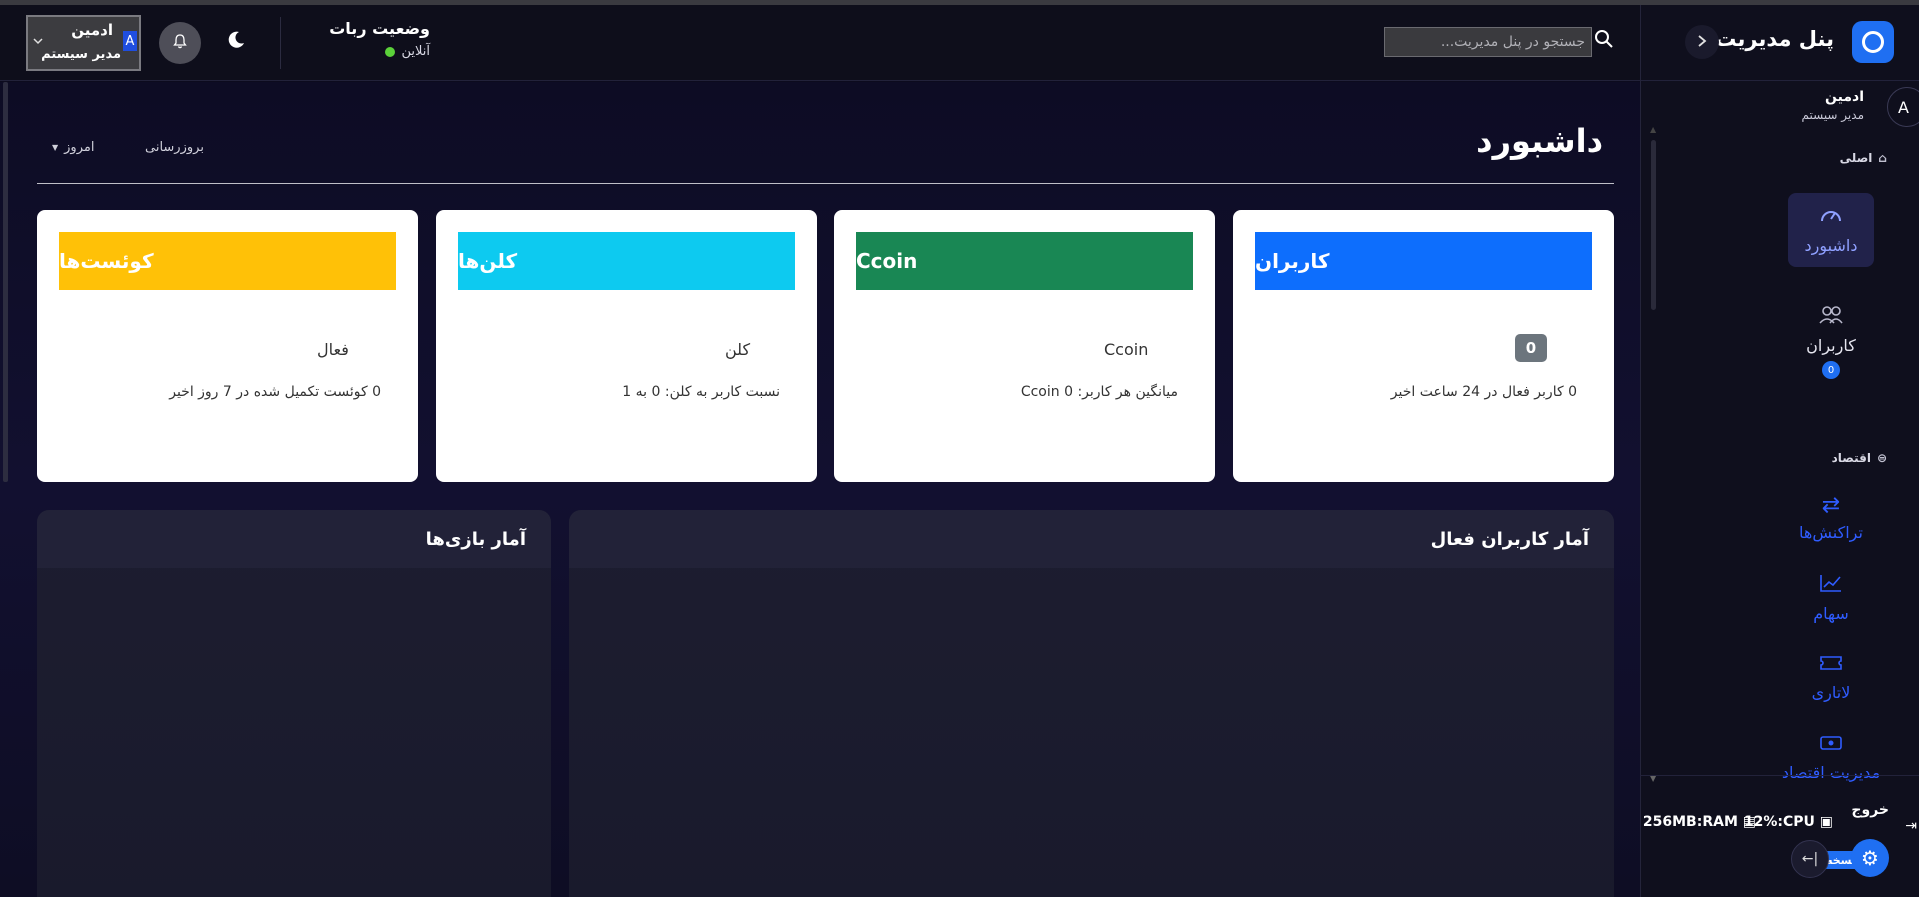 The width and height of the screenshot is (1919, 897). I want to click on sidebar-item-dashboard: داشبورد, so click(1831, 230).